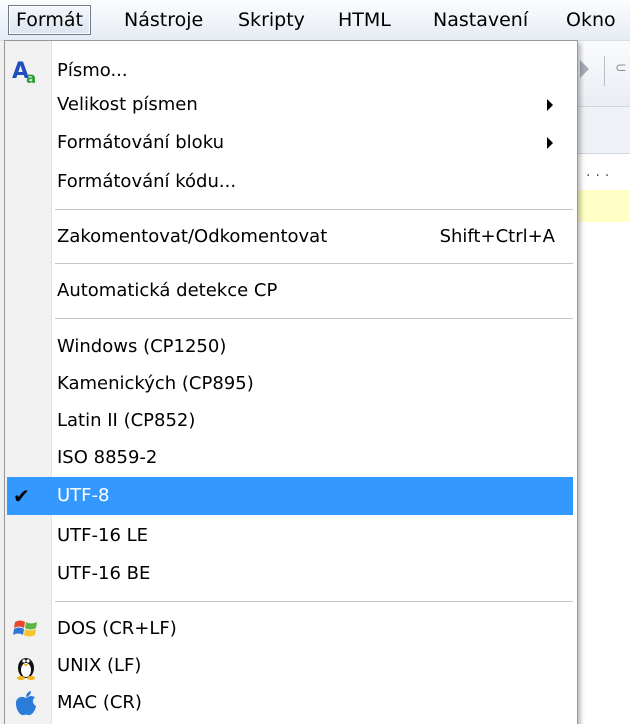  I want to click on menu-item-line-ending-dos: DOS (CR+LF), so click(290, 629).